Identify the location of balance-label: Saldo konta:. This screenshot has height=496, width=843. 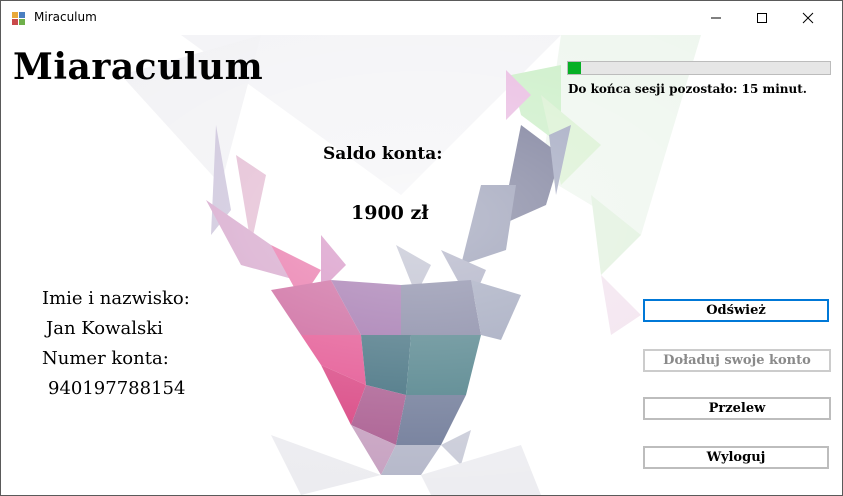
(383, 154).